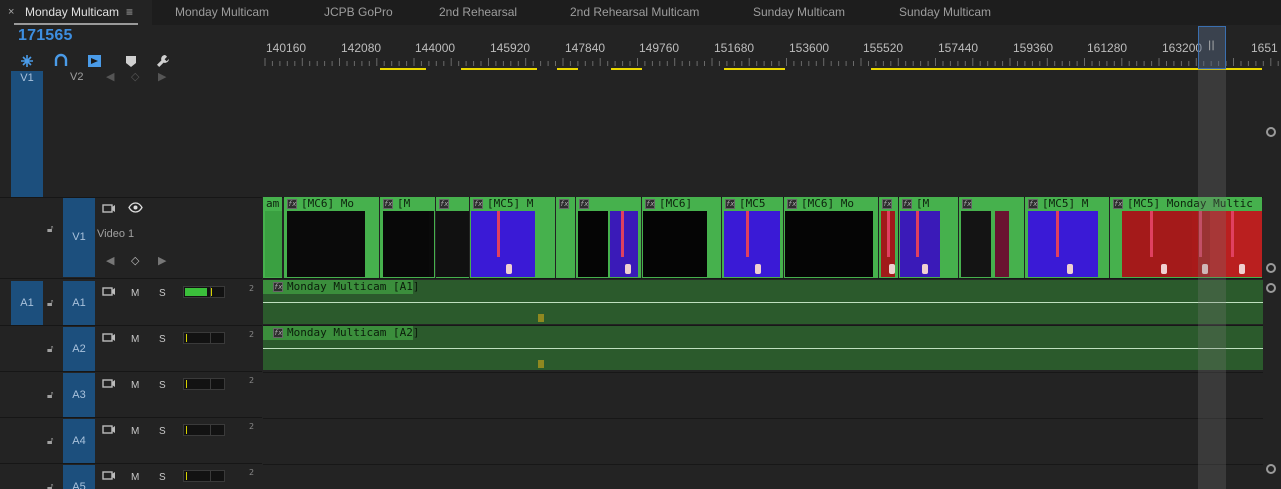  I want to click on video-clip: fx [MC6], so click(681, 237).